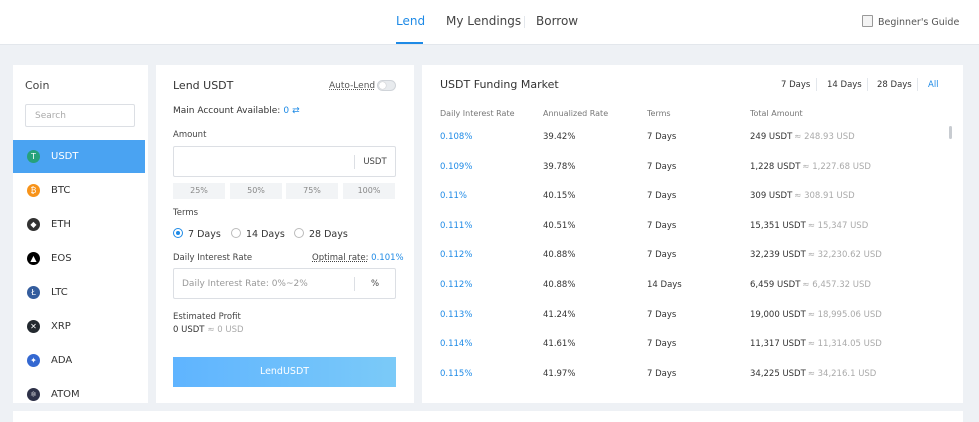  Describe the element at coordinates (33, 394) in the screenshot. I see `atom-icon: ⚛` at that location.